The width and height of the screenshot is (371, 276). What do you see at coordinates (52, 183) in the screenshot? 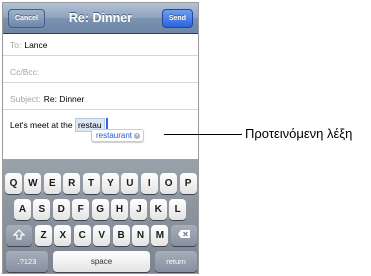
I see `key-e: E` at bounding box center [52, 183].